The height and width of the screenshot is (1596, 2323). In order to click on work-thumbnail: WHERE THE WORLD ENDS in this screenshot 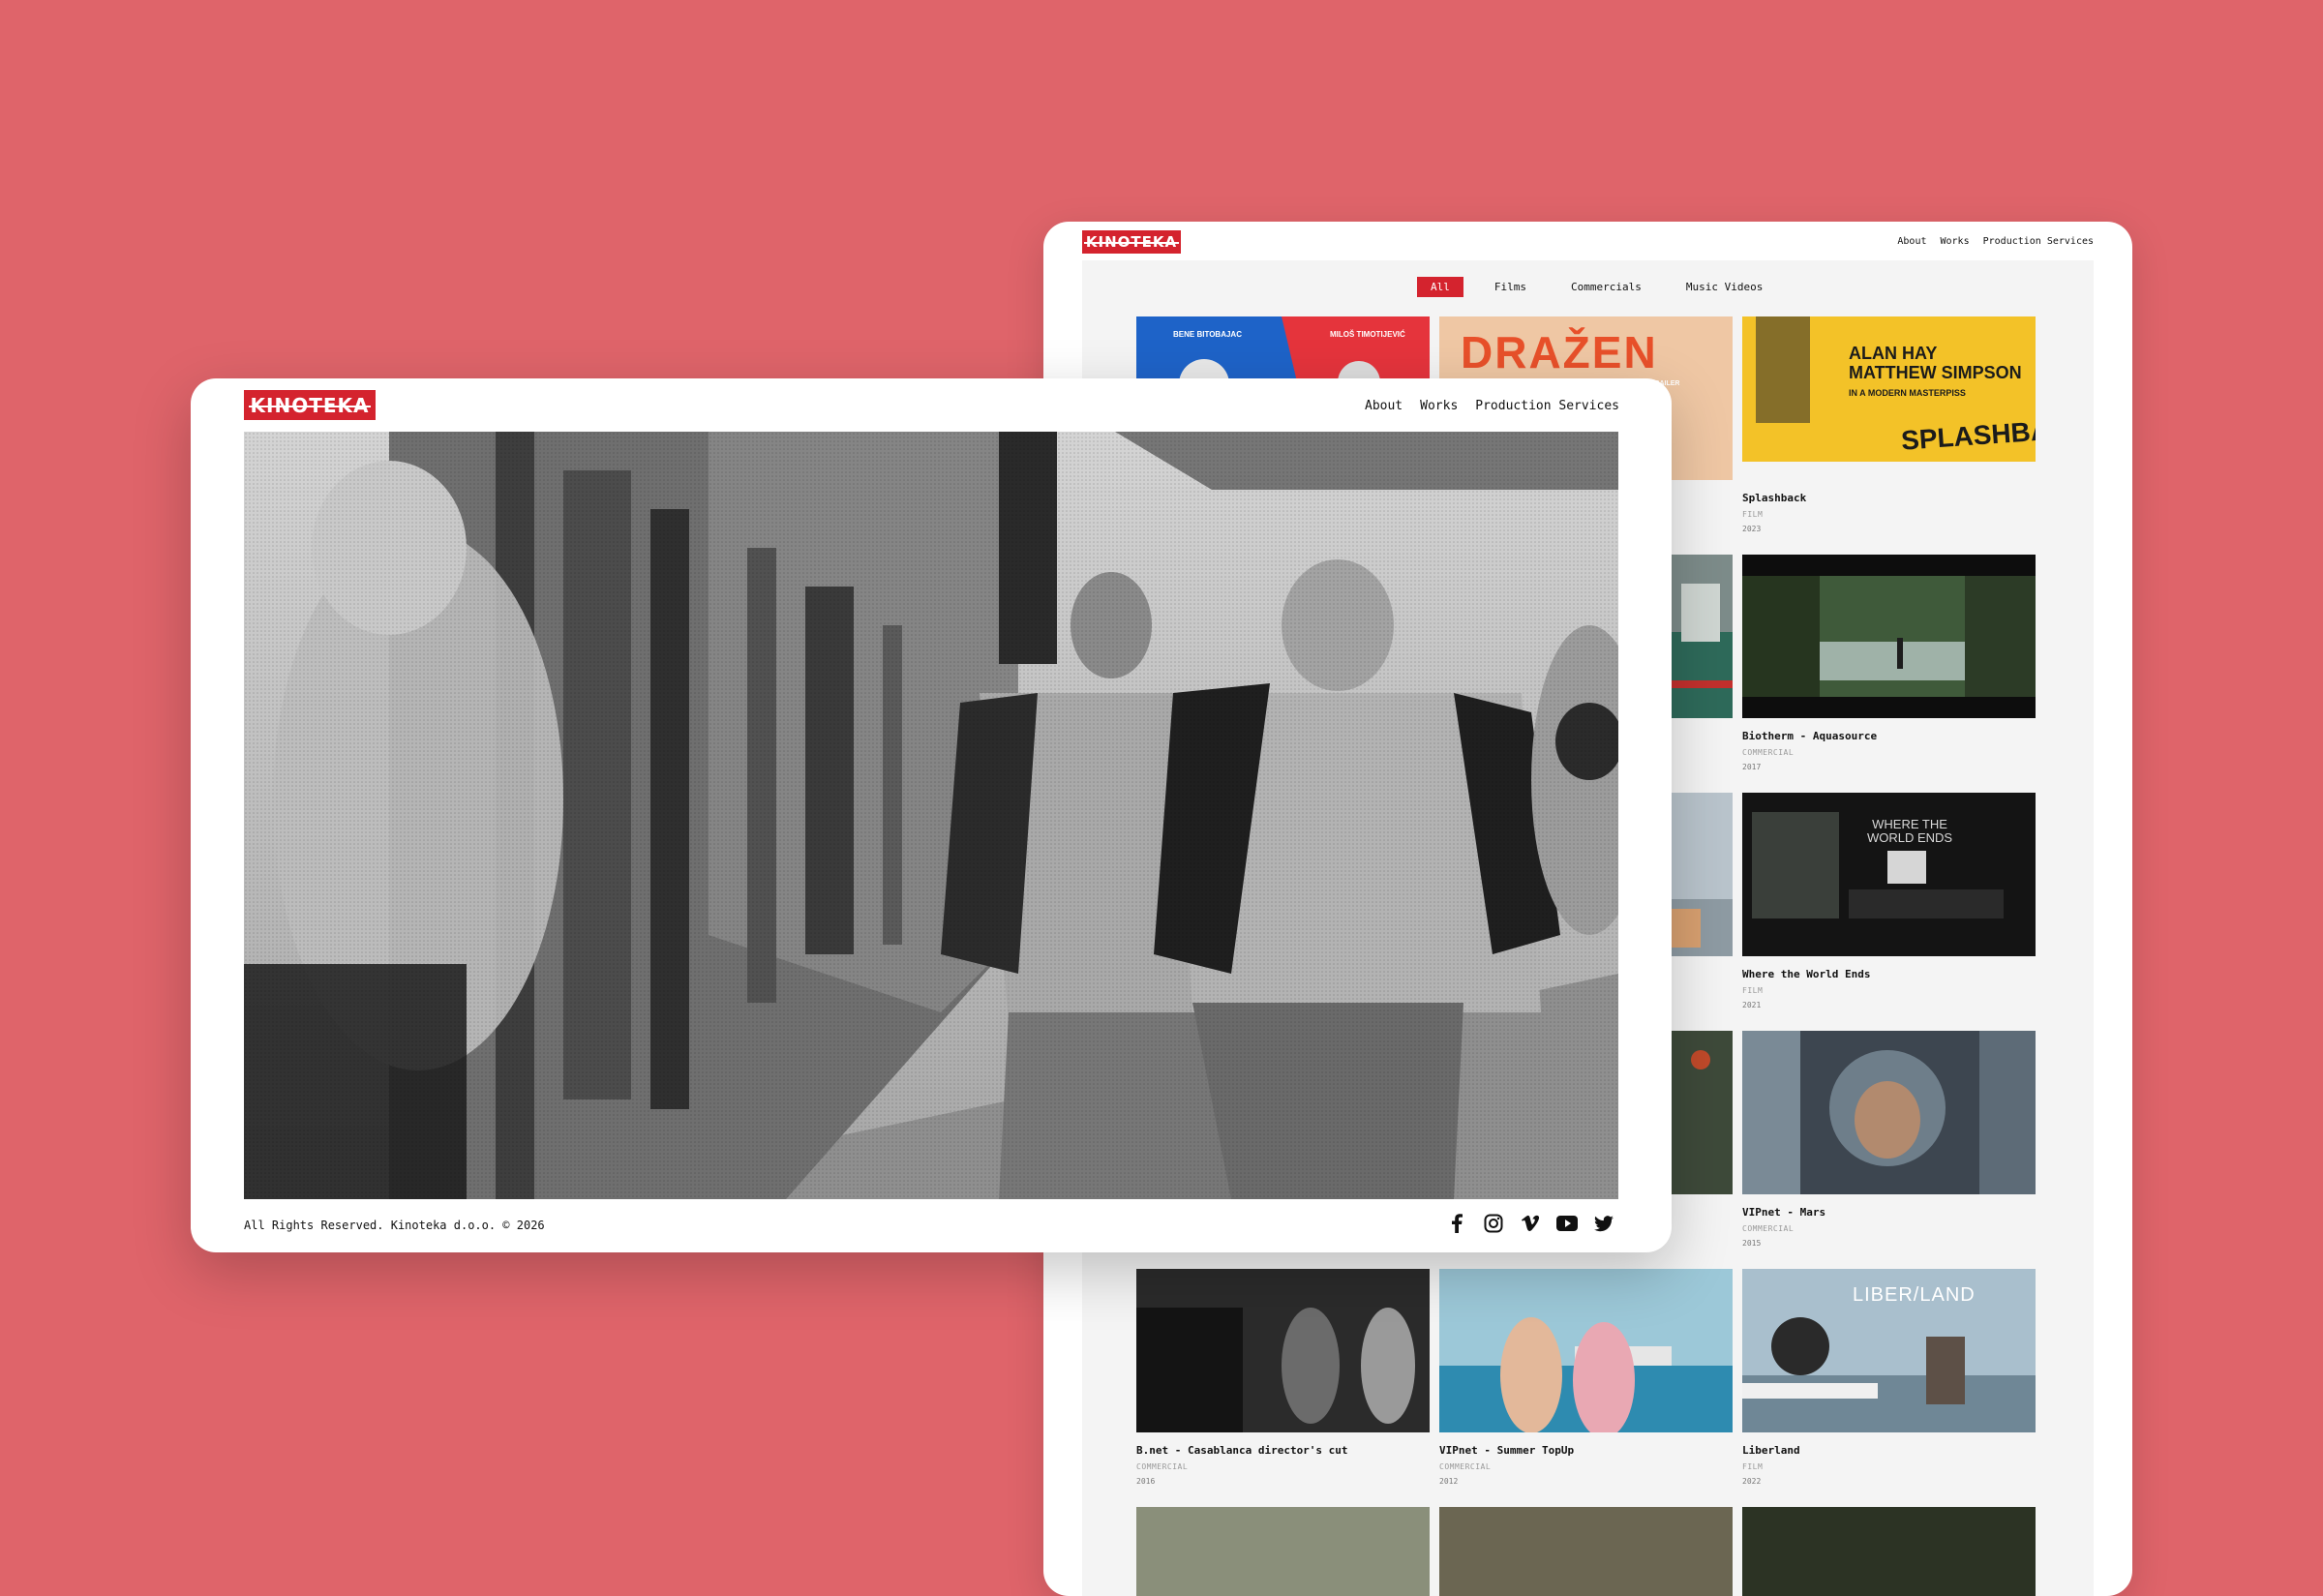, I will do `click(1889, 874)`.